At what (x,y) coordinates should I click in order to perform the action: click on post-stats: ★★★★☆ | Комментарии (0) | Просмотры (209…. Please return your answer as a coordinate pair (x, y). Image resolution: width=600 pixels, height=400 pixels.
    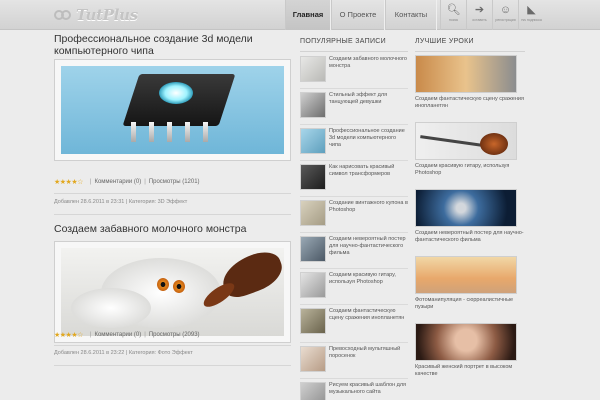
    Looking at the image, I should click on (172, 335).